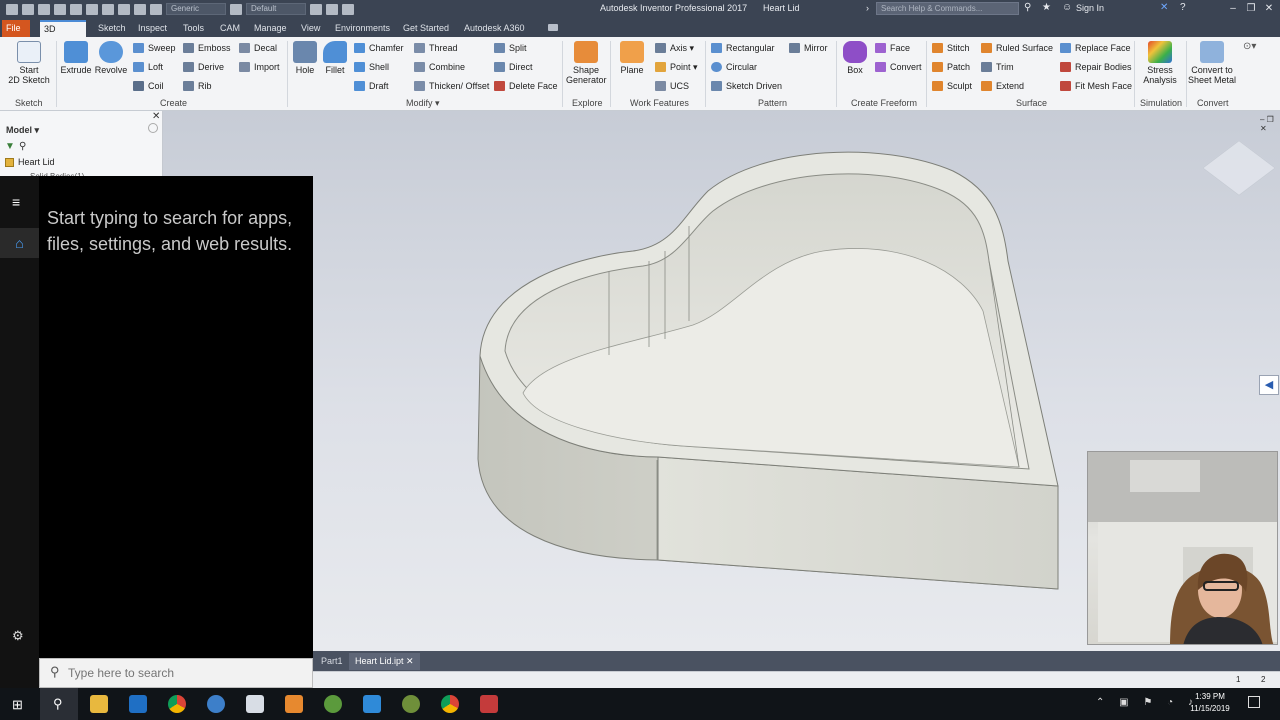 The width and height of the screenshot is (1280, 720). What do you see at coordinates (510, 48) in the screenshot?
I see `split-button: Split` at bounding box center [510, 48].